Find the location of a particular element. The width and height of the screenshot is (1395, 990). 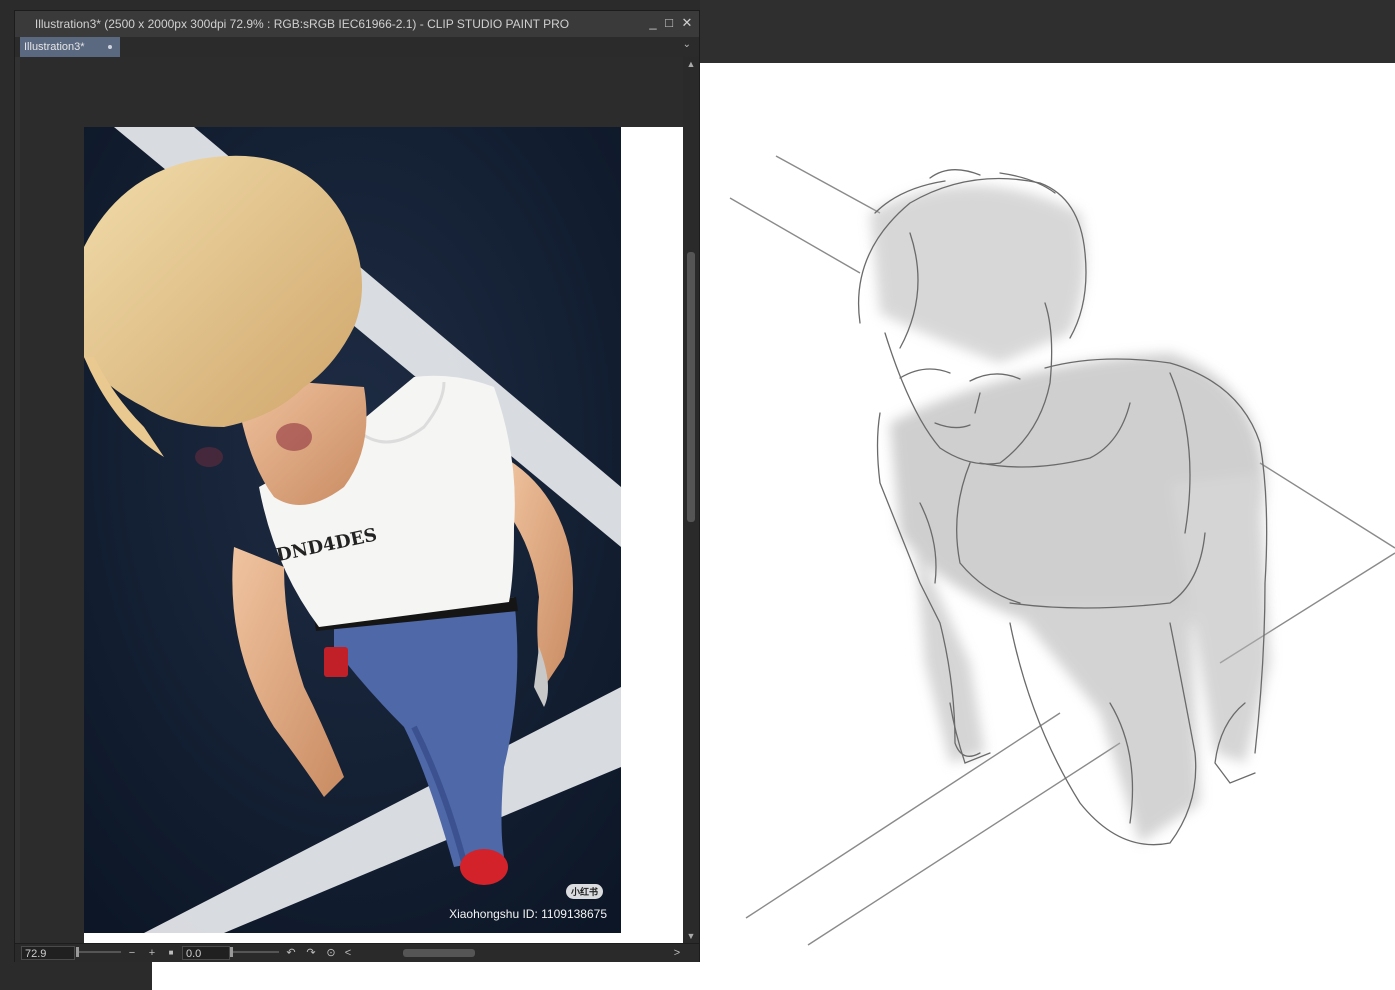

close-icon: ✕ is located at coordinates (687, 23).